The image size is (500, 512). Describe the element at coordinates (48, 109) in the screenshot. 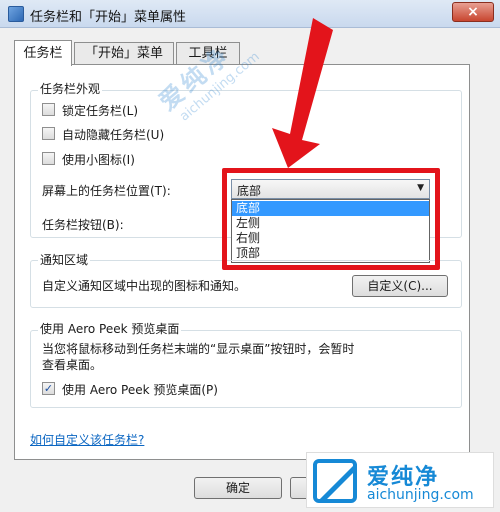

I see `lock-taskbar-checkbox` at that location.